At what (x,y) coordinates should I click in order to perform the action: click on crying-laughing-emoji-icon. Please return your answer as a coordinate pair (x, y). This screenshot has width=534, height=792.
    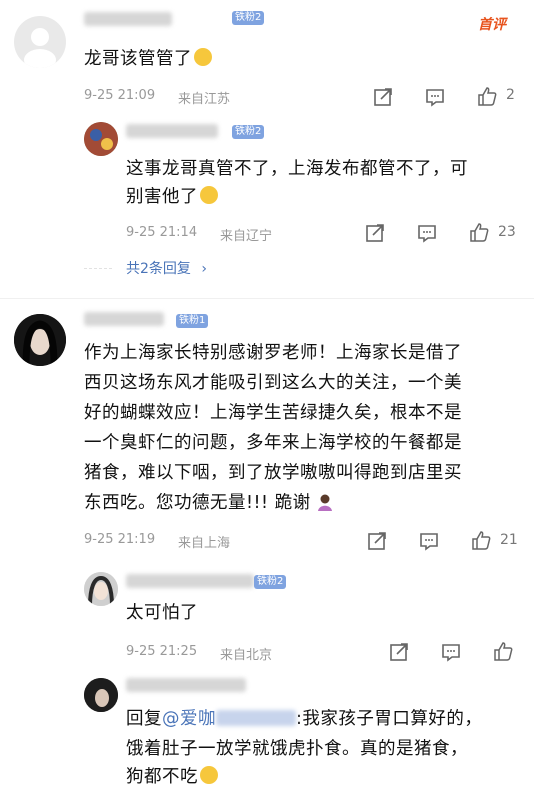
    Looking at the image, I should click on (209, 195).